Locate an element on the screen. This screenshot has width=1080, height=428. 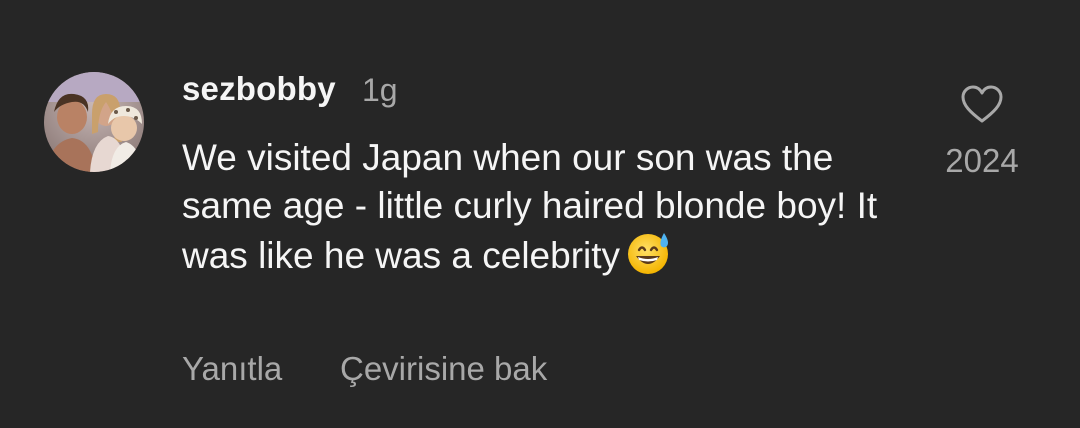
grinning-face-with-sweat-emoji is located at coordinates (648, 253).